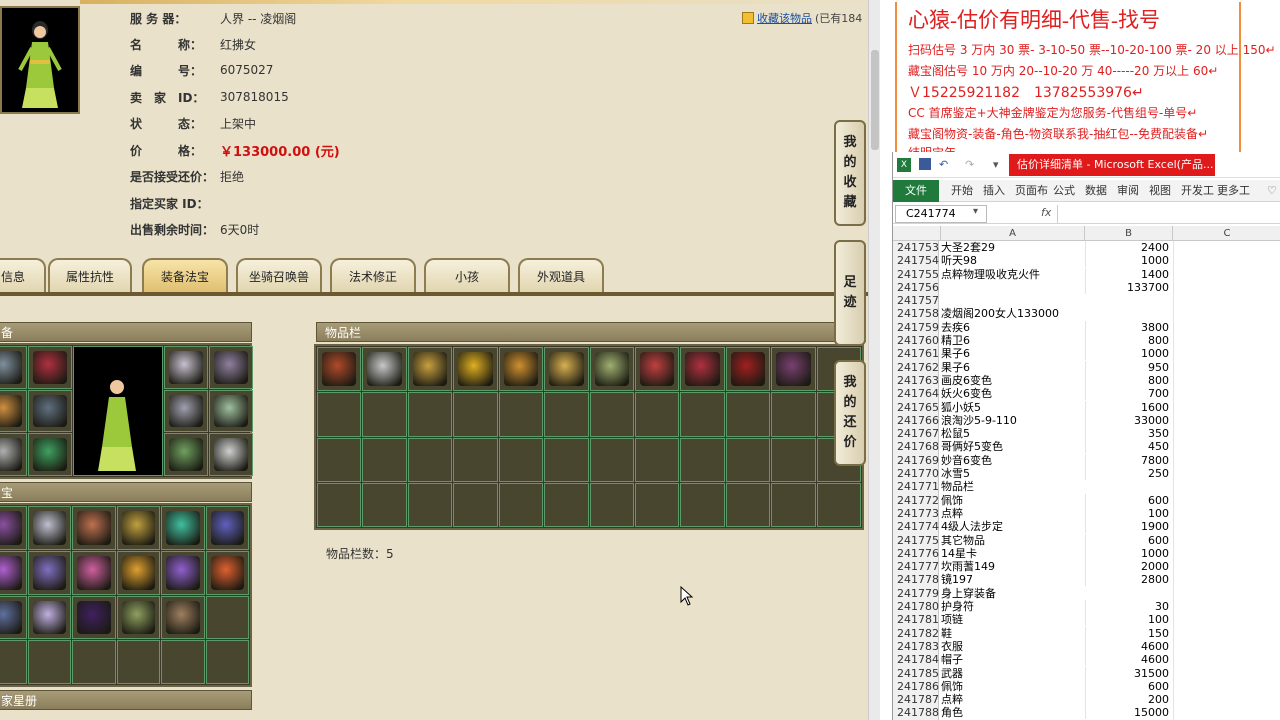 The height and width of the screenshot is (720, 1280). What do you see at coordinates (916, 261) in the screenshot?
I see `row-number: 241754` at bounding box center [916, 261].